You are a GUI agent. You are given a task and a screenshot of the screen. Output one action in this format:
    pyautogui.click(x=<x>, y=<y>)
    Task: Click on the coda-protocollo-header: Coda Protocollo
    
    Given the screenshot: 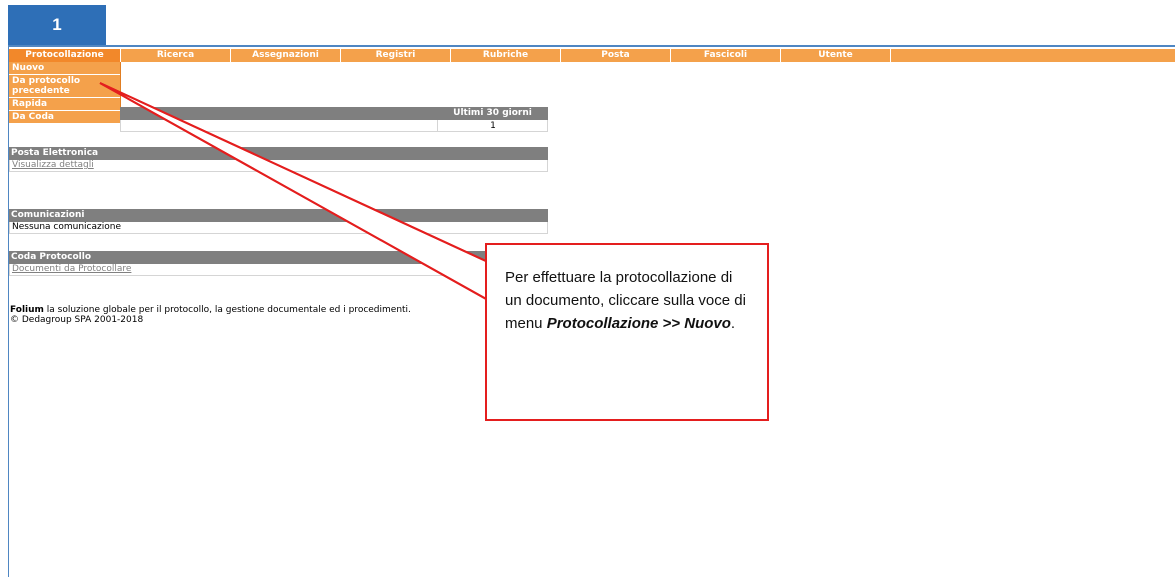 What is the action you would take?
    pyautogui.click(x=278, y=257)
    